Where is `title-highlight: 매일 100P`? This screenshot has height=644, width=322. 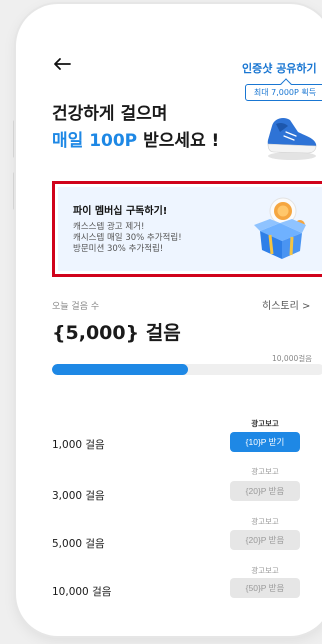
title-highlight: 매일 100P is located at coordinates (95, 141).